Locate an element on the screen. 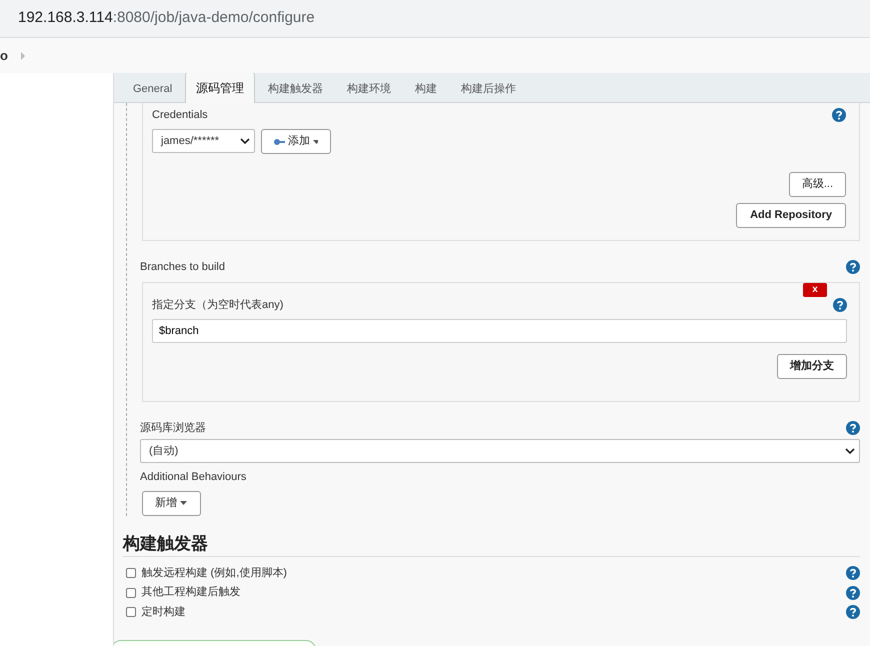 The image size is (870, 646). field-label: 指定分支（为空时代表any) is located at coordinates (218, 305).